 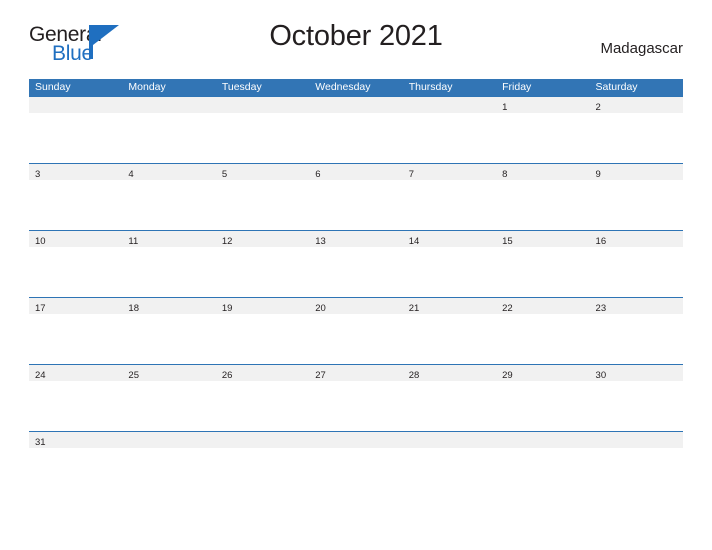 I want to click on day-number: 1, so click(x=505, y=107).